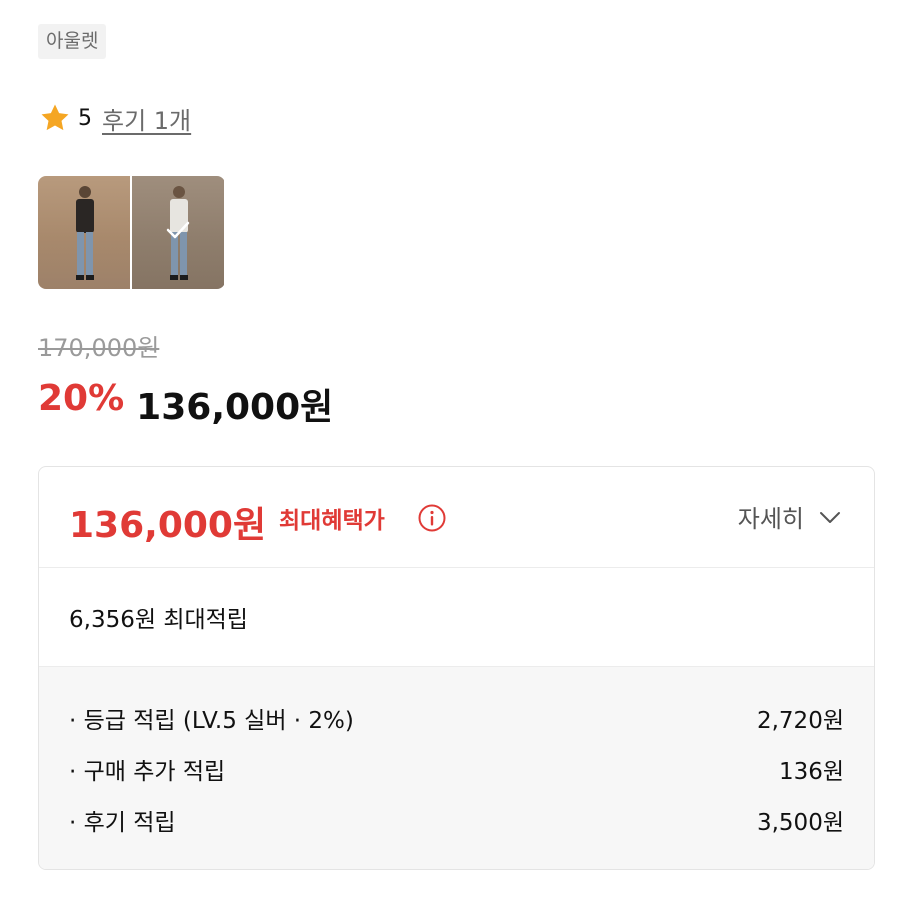  I want to click on list-item-label: 등급 적립 (LV.5 실버 · 2%), so click(211, 719).